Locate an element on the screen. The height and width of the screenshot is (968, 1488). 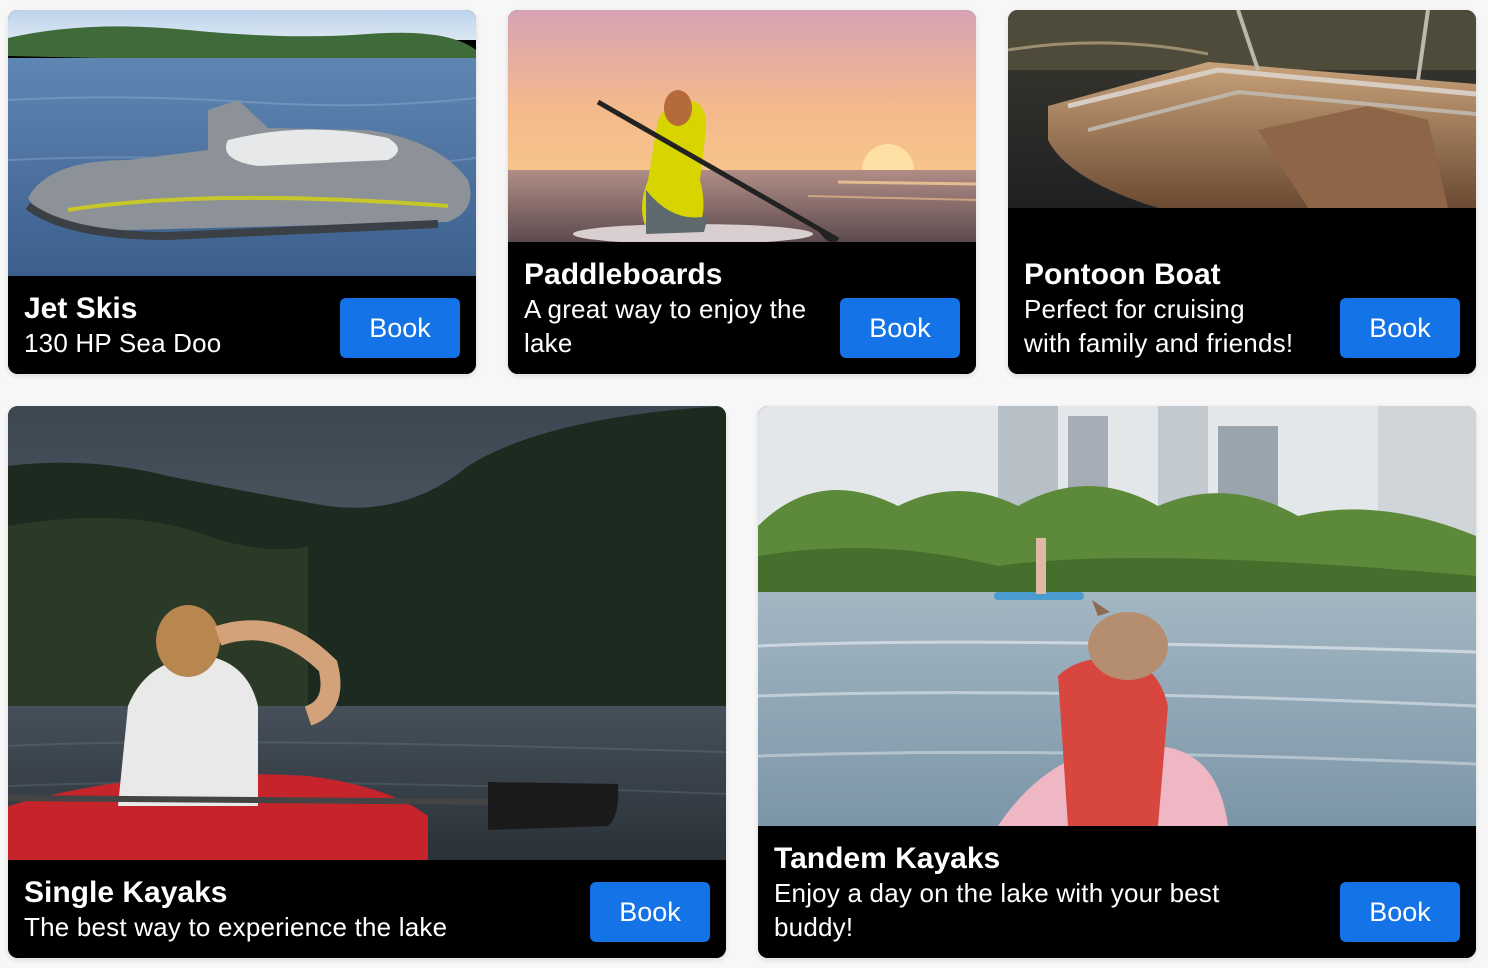
card-title: Pontoon Boat is located at coordinates (1122, 274).